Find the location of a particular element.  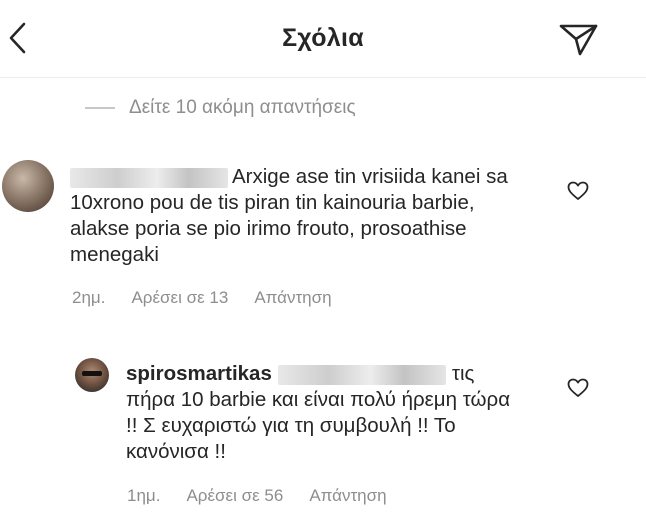

avatar-glasses is located at coordinates (92, 373).